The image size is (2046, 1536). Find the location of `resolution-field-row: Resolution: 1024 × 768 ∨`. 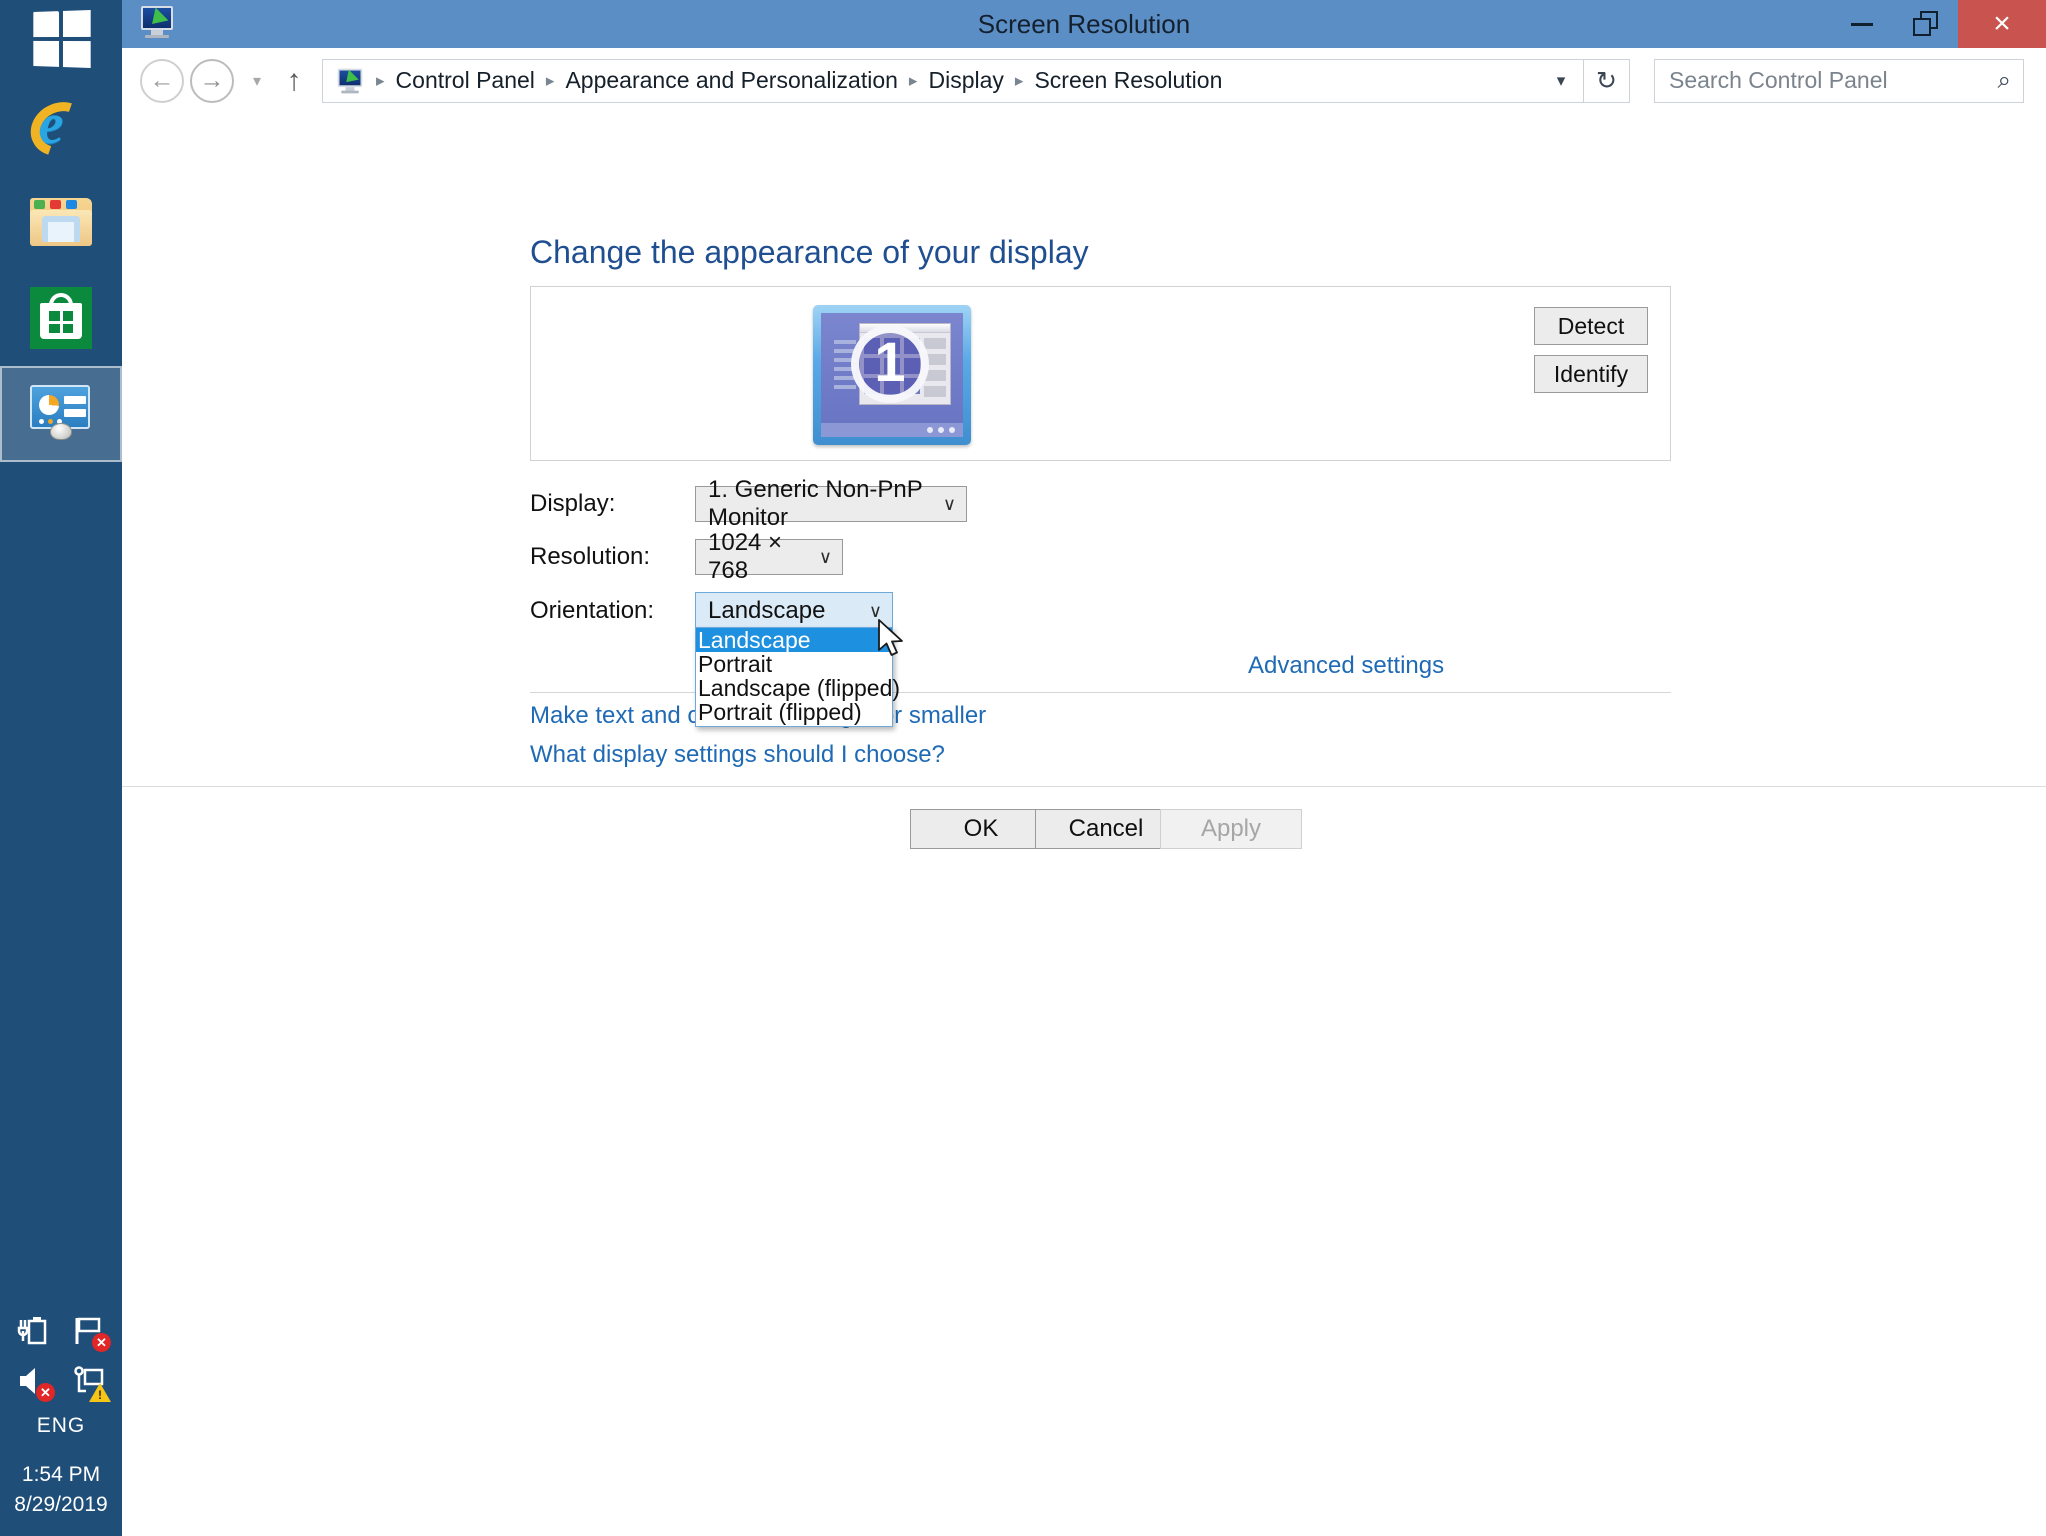

resolution-field-row: Resolution: 1024 × 768 ∨ is located at coordinates (686, 556).